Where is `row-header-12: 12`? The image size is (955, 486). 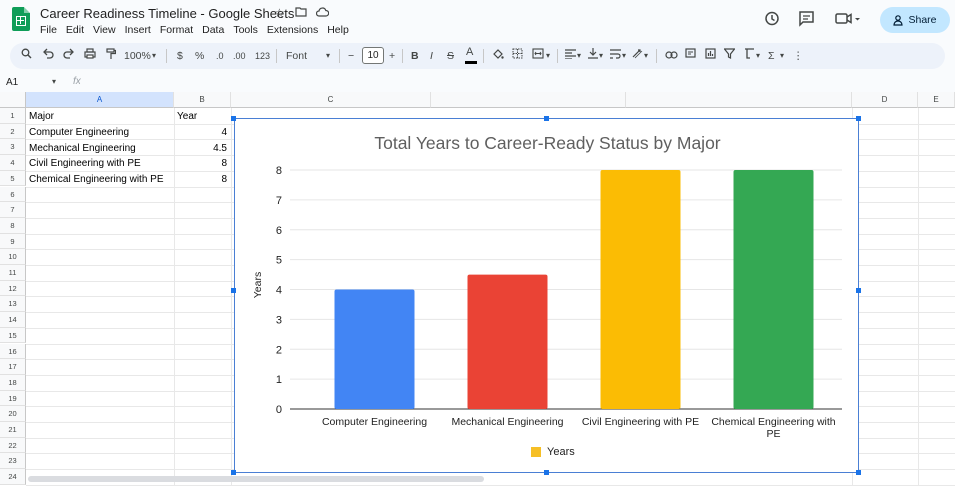
row-header-12: 12 is located at coordinates (13, 288).